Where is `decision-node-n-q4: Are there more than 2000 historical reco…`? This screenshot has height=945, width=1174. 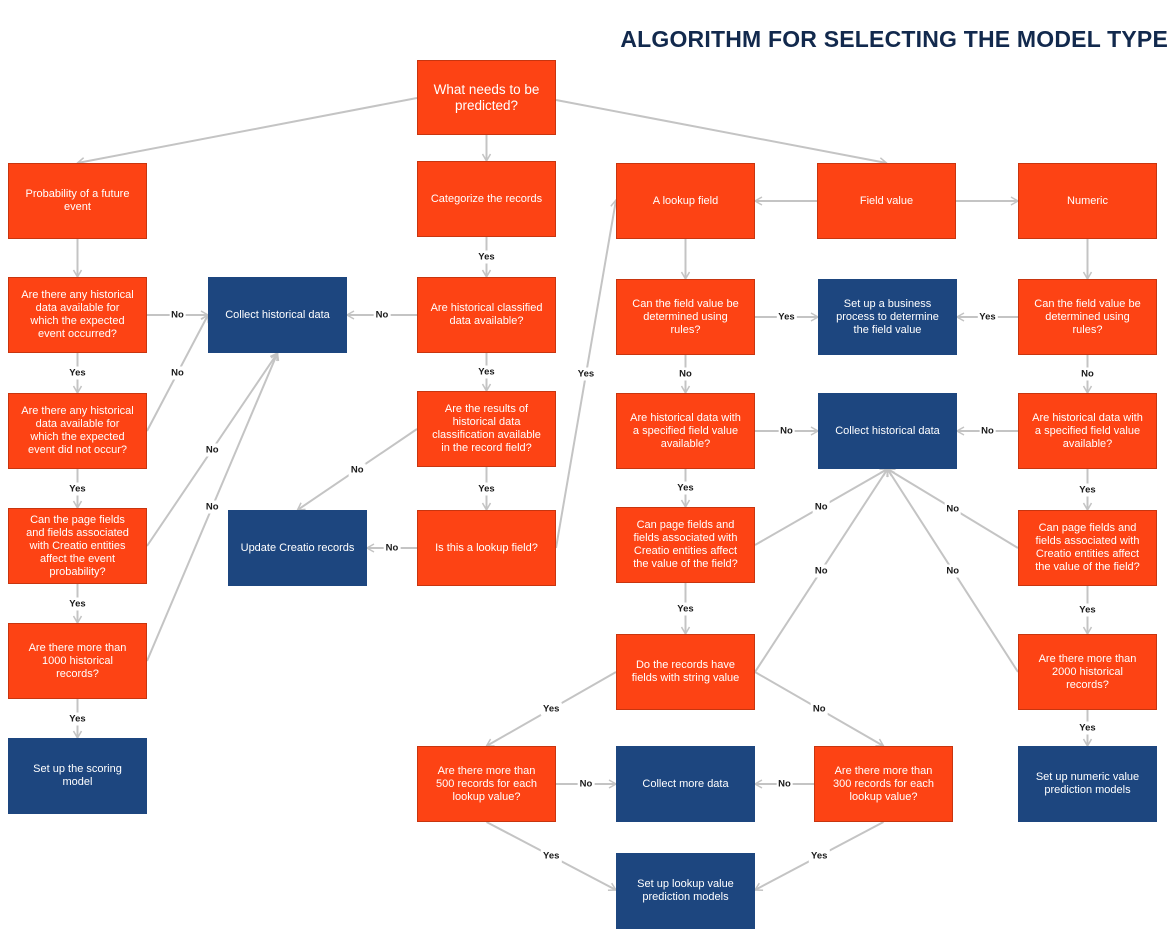 decision-node-n-q4: Are there more than 2000 historical reco… is located at coordinates (1087, 672).